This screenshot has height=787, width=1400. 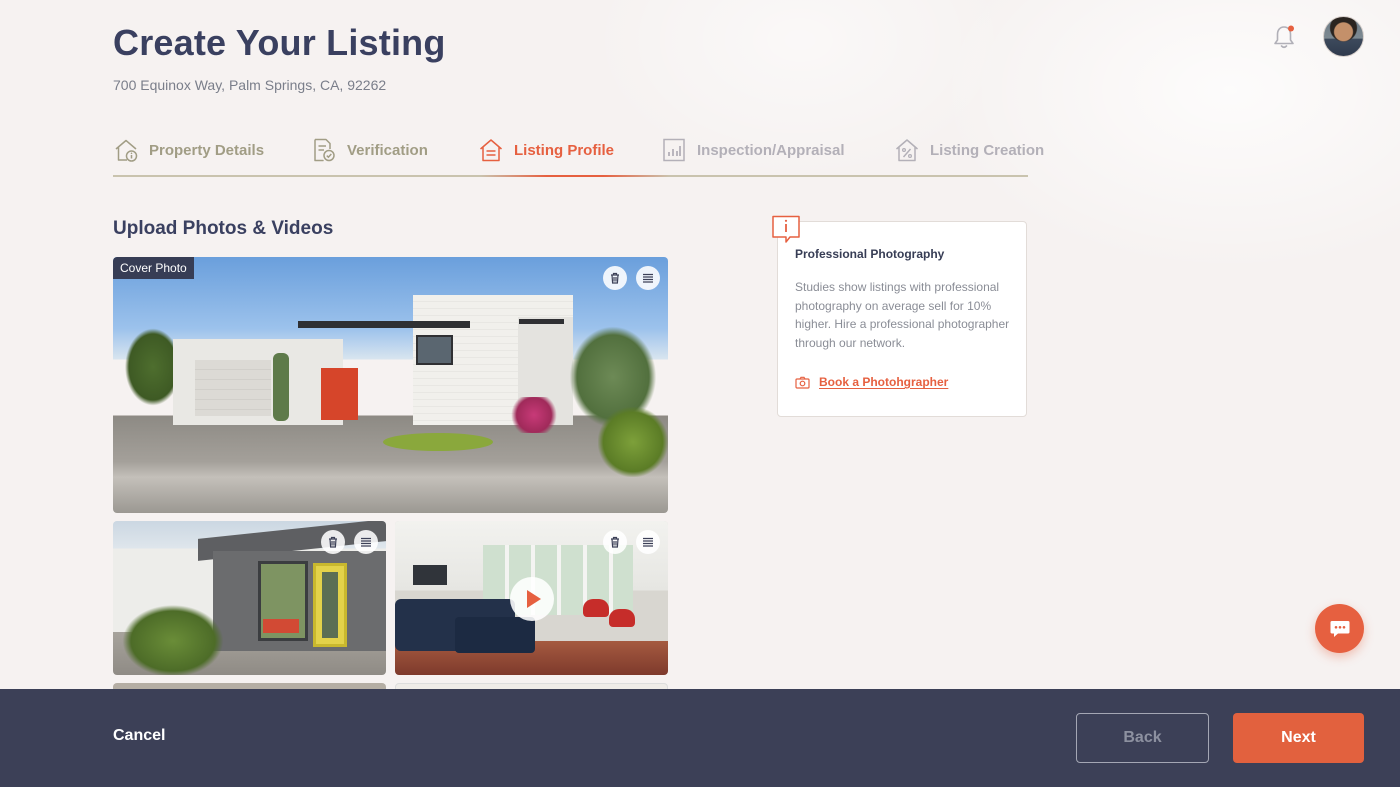 What do you see at coordinates (153, 268) in the screenshot?
I see `cover-photo-badge: Cover Photo` at bounding box center [153, 268].